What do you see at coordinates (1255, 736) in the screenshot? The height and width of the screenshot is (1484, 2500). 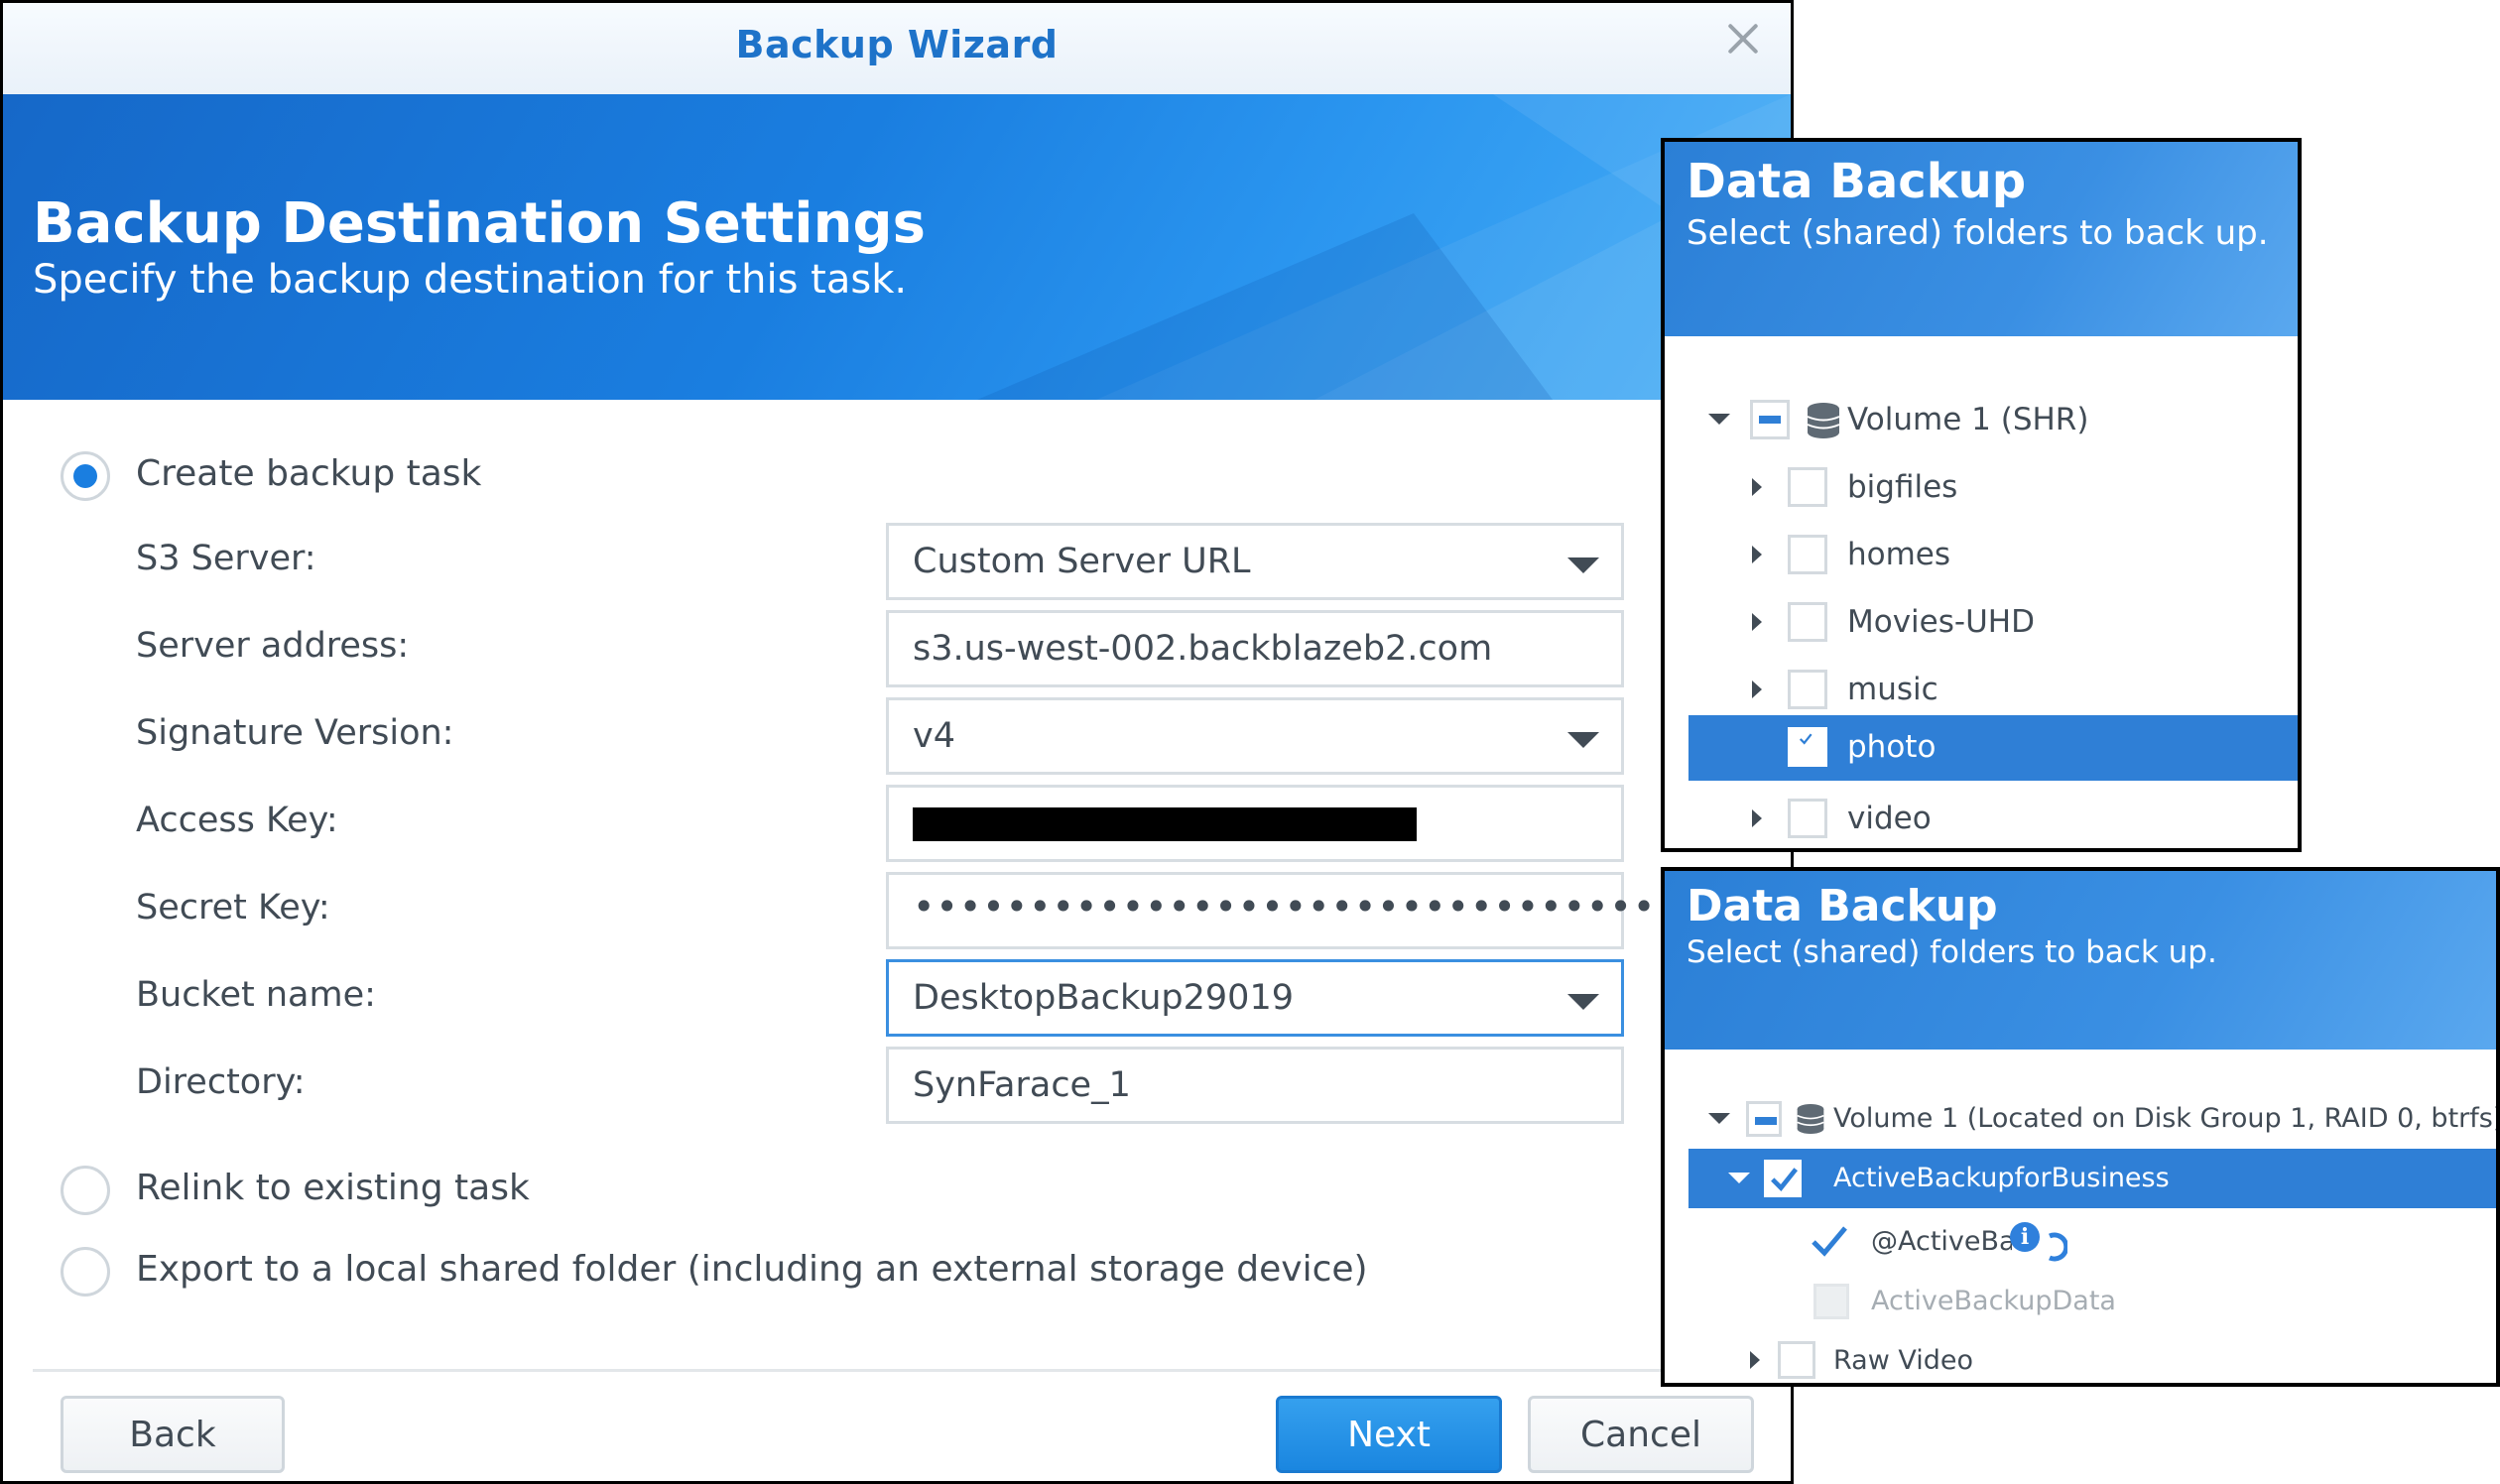 I see `signature-version-select: v4` at bounding box center [1255, 736].